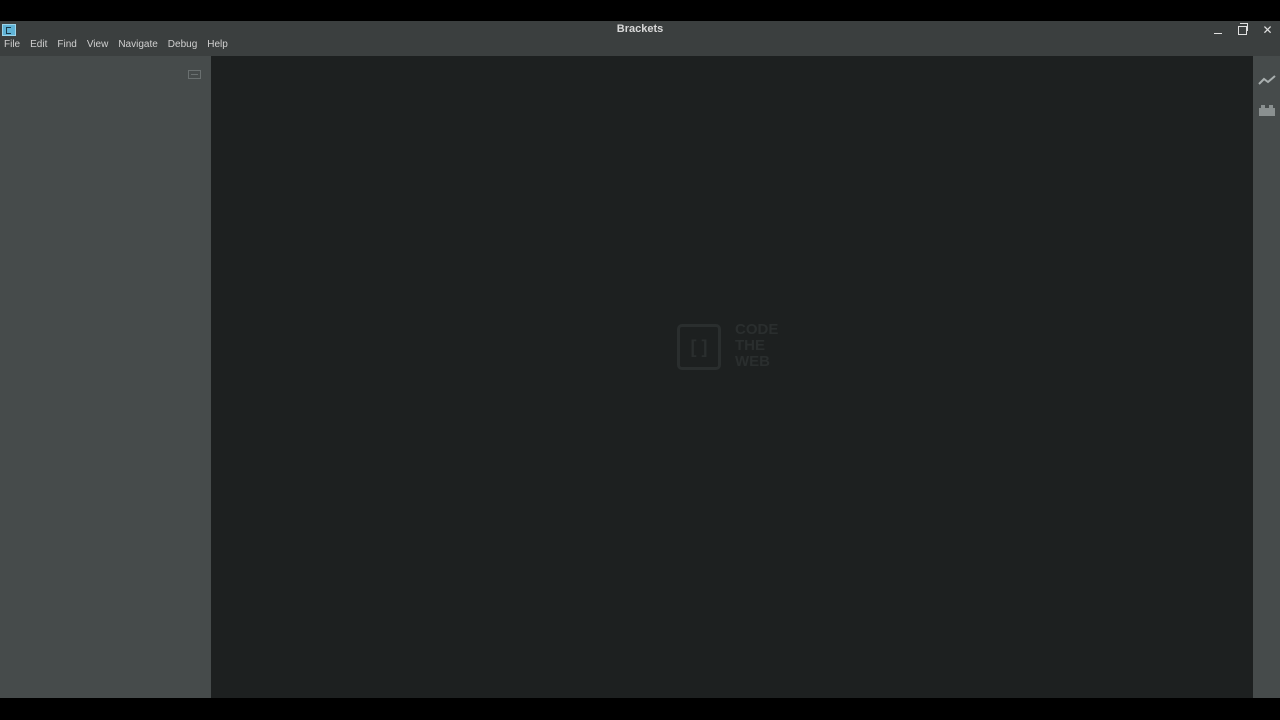 The width and height of the screenshot is (1280, 720). What do you see at coordinates (1266, 377) in the screenshot?
I see `right-toolbar` at bounding box center [1266, 377].